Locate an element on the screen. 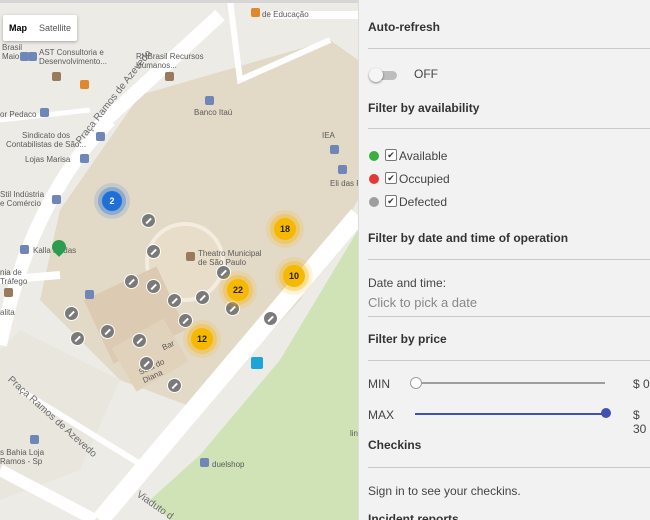 The width and height of the screenshot is (650, 520). theater-icon is located at coordinates (190, 256).